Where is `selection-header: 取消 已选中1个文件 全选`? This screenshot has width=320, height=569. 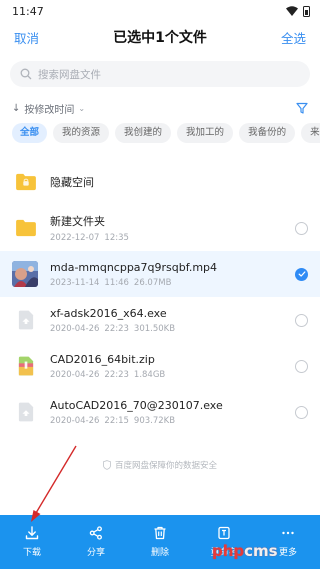
selection-header: 取消 已选中1个文件 全选 is located at coordinates (160, 37).